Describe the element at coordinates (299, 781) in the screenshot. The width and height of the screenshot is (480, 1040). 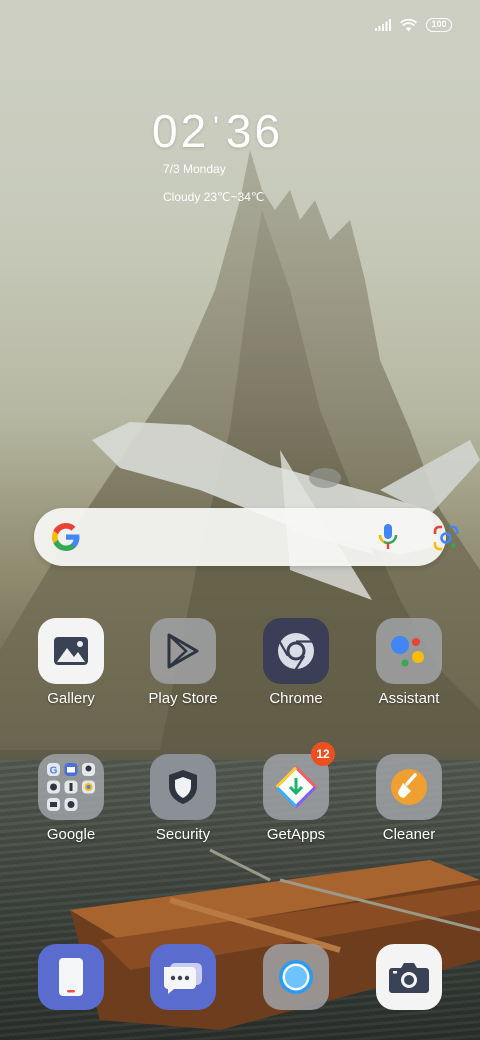
I see `getapps-icon: 12` at that location.